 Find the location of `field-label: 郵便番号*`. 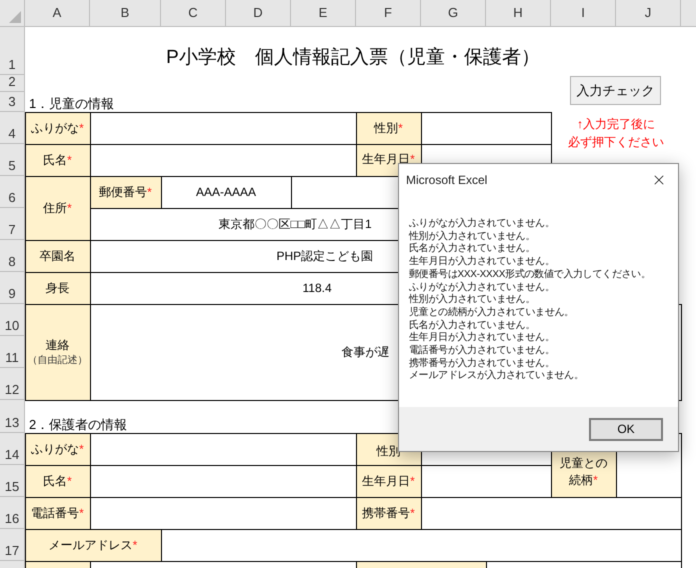

field-label: 郵便番号* is located at coordinates (126, 192).